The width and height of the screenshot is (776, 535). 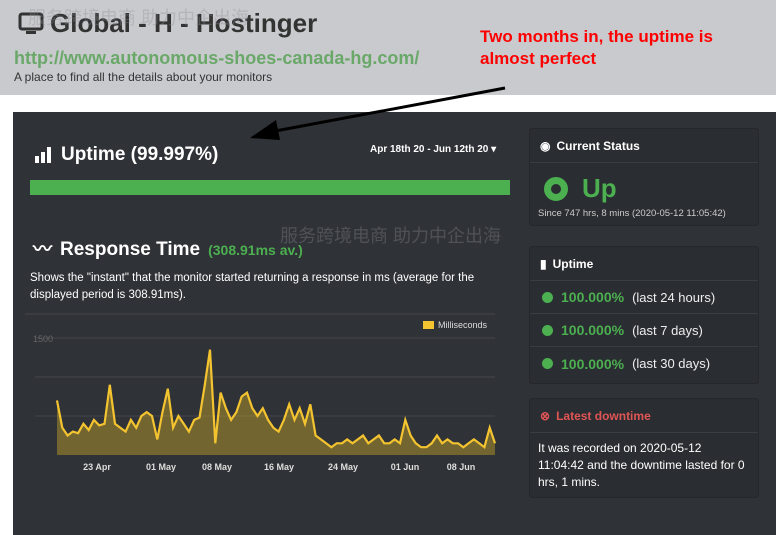 What do you see at coordinates (343, 467) in the screenshot?
I see `x-tick-label: 24 May` at bounding box center [343, 467].